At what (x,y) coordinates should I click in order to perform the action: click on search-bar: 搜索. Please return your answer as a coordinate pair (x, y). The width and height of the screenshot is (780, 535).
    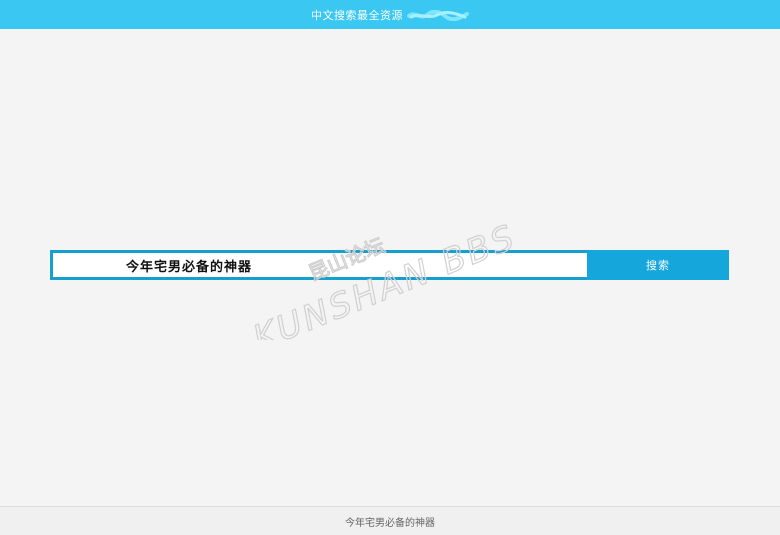
    Looking at the image, I should click on (389, 265).